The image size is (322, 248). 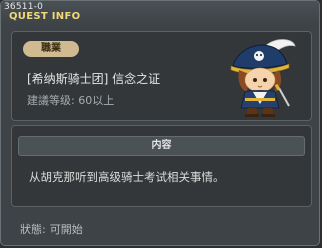 What do you see at coordinates (161, 146) in the screenshot?
I see `content-header: 内容` at bounding box center [161, 146].